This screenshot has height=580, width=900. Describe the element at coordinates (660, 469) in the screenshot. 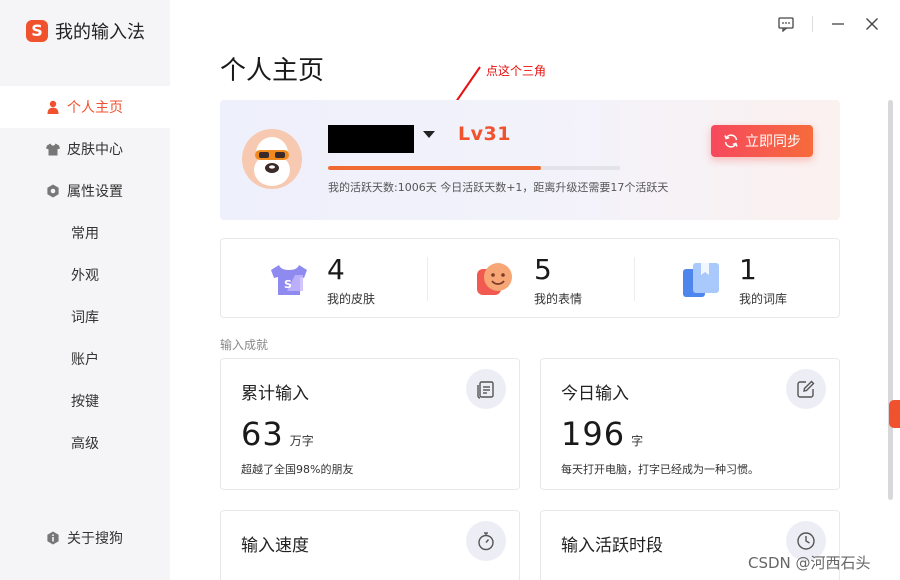

I see `card-description: 每天打开电脑，打字已经成为一种习惯。` at that location.